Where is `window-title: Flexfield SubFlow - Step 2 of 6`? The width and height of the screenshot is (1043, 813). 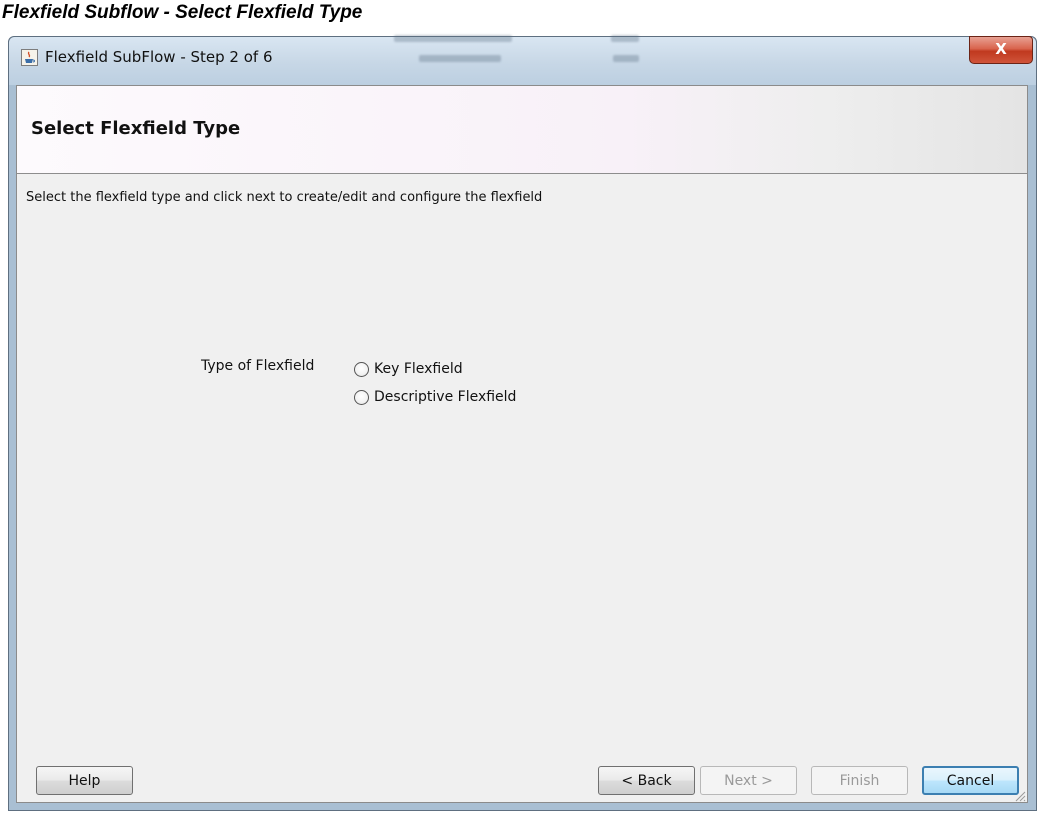 window-title: Flexfield SubFlow - Step 2 of 6 is located at coordinates (159, 57).